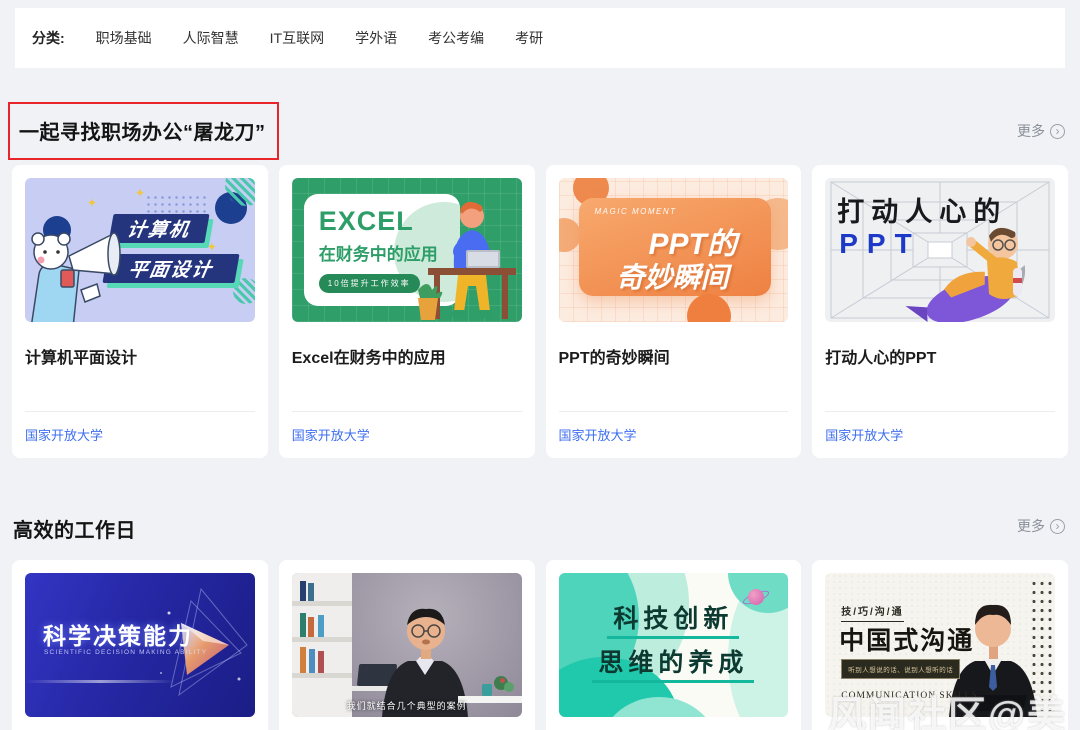  I want to click on bear-megaphone-illustration, so click(76, 277).